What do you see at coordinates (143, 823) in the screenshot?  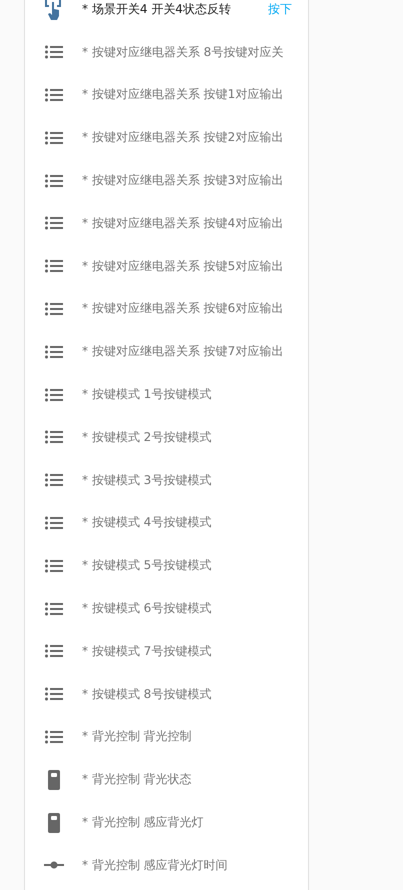 I see `entity-name: * 背光控制 感应背光灯` at bounding box center [143, 823].